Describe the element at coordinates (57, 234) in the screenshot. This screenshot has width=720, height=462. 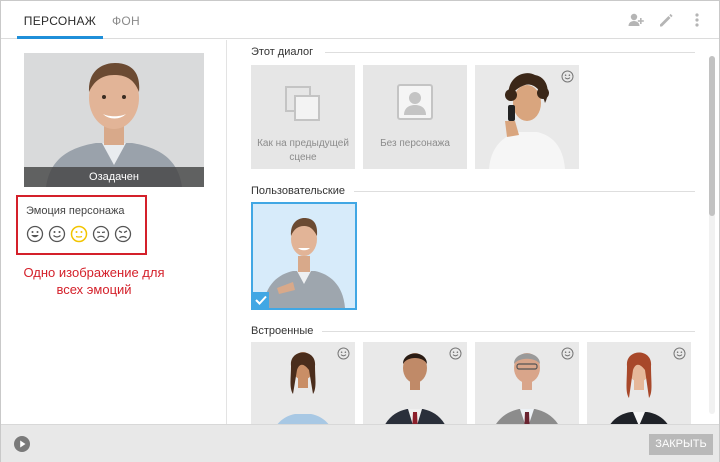
I see `smile-emotion-icon` at that location.